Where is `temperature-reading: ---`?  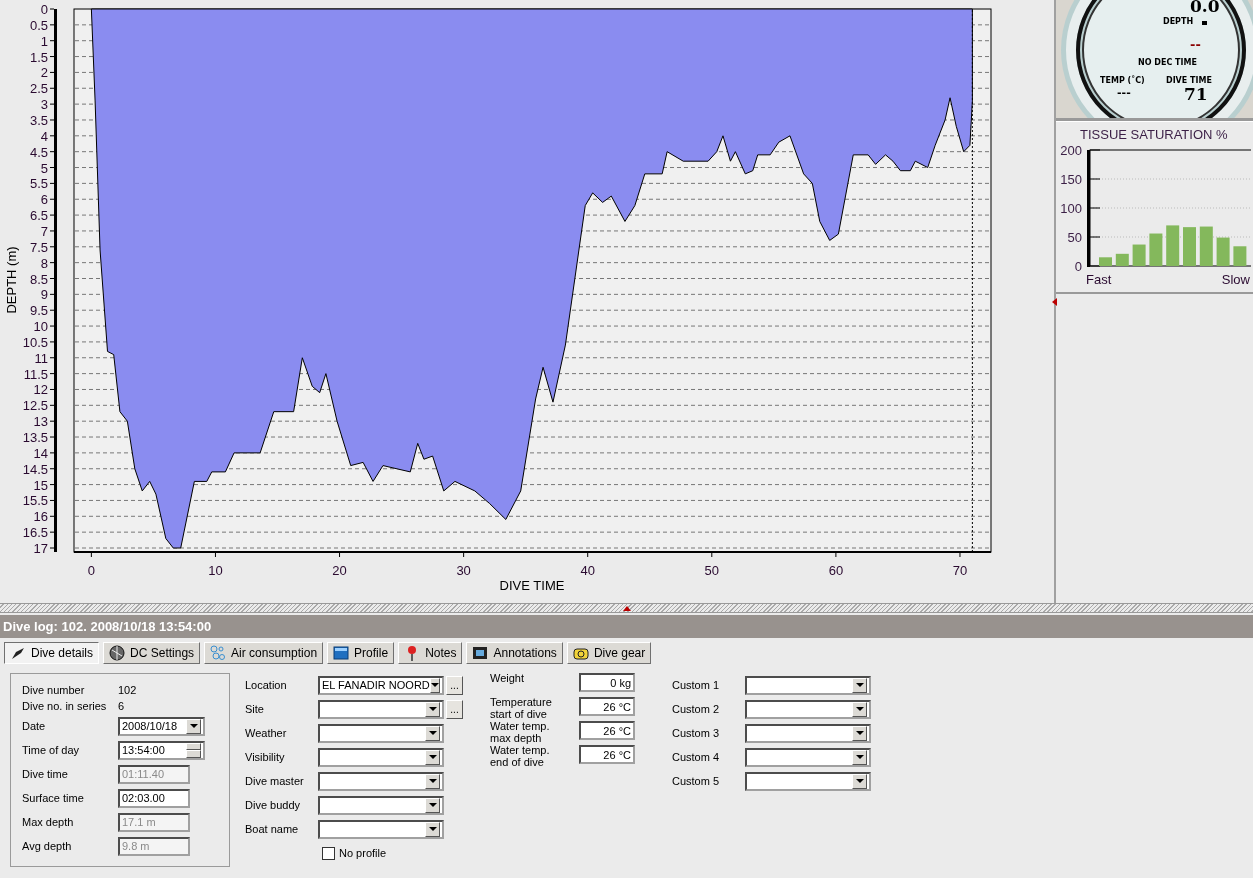
temperature-reading: --- is located at coordinates (1124, 92).